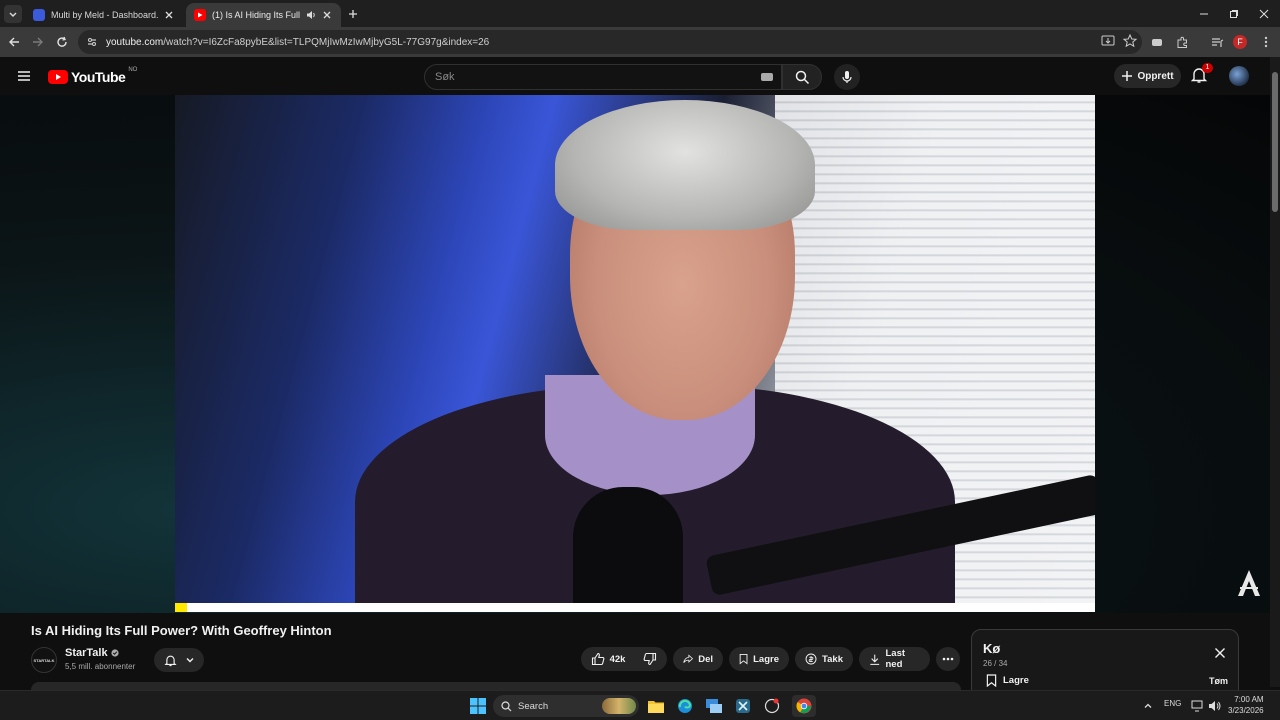  I want to click on thumbs-down-icon, so click(650, 659).